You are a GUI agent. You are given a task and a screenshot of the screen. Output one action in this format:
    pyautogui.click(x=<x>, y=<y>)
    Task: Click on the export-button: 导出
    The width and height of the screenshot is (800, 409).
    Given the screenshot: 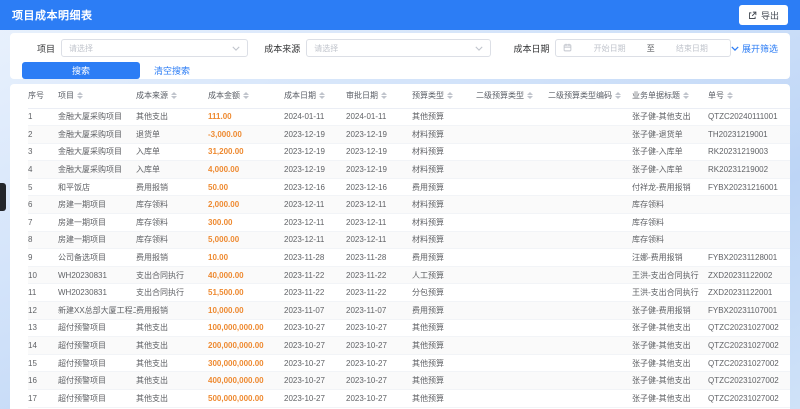 What is the action you would take?
    pyautogui.click(x=763, y=15)
    